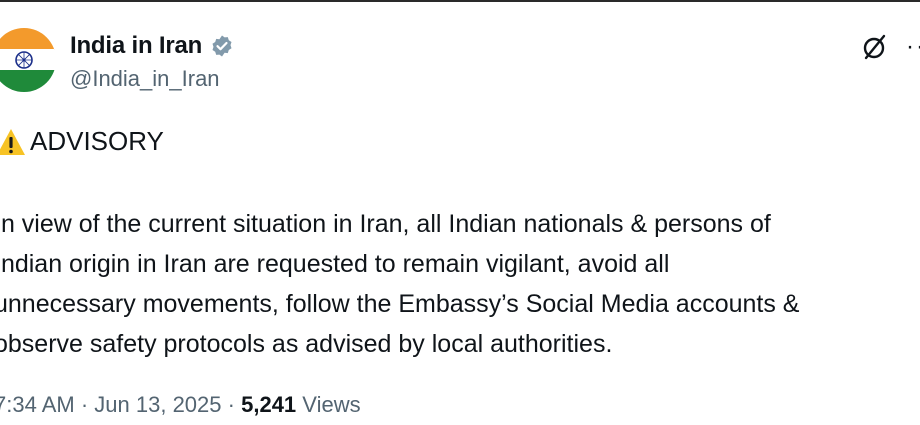 This screenshot has height=425, width=920. What do you see at coordinates (913, 47) in the screenshot?
I see `more-options-icon: ··` at bounding box center [913, 47].